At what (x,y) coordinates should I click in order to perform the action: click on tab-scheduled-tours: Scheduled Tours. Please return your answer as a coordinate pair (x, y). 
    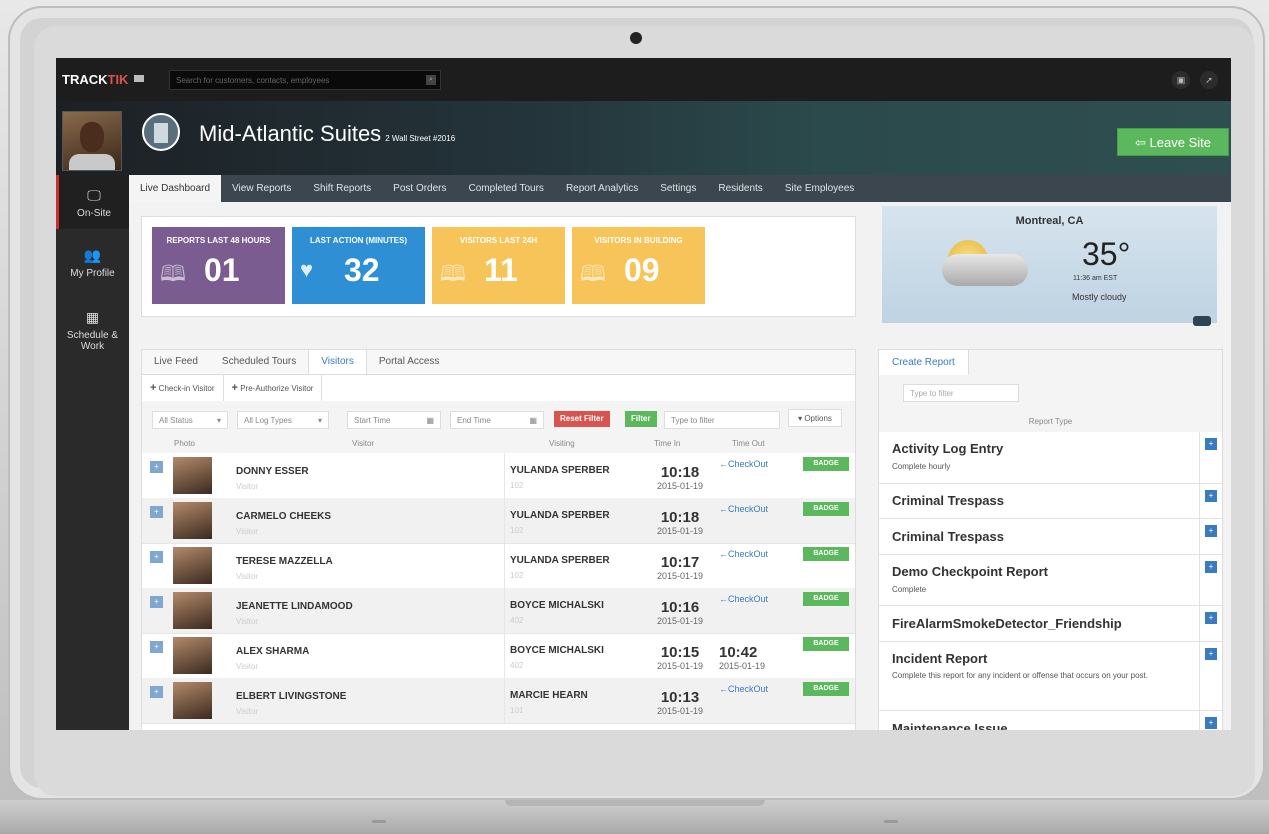
    Looking at the image, I should click on (259, 362).